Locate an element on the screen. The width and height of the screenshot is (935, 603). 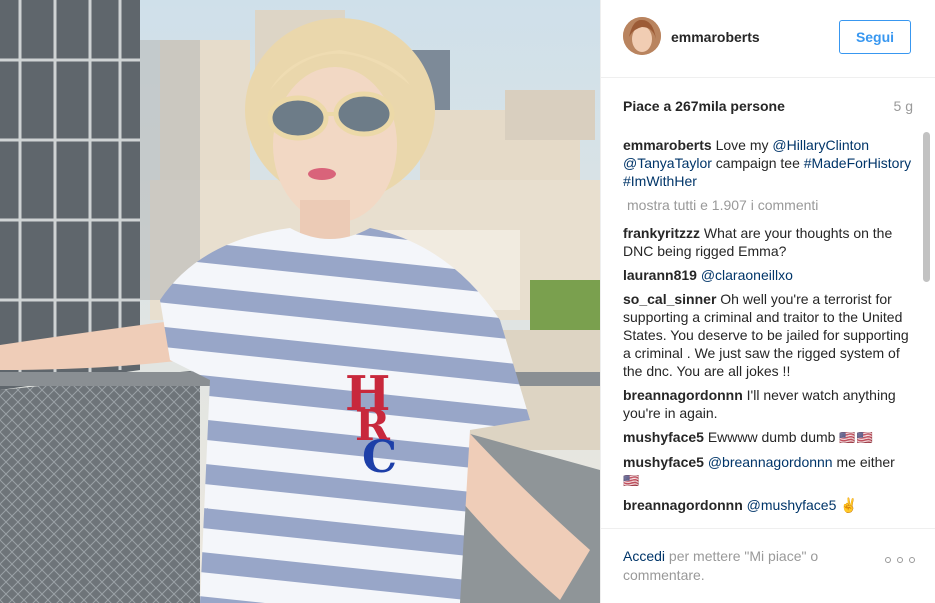
post-header: emmaroberts Segui is located at coordinates (768, 39).